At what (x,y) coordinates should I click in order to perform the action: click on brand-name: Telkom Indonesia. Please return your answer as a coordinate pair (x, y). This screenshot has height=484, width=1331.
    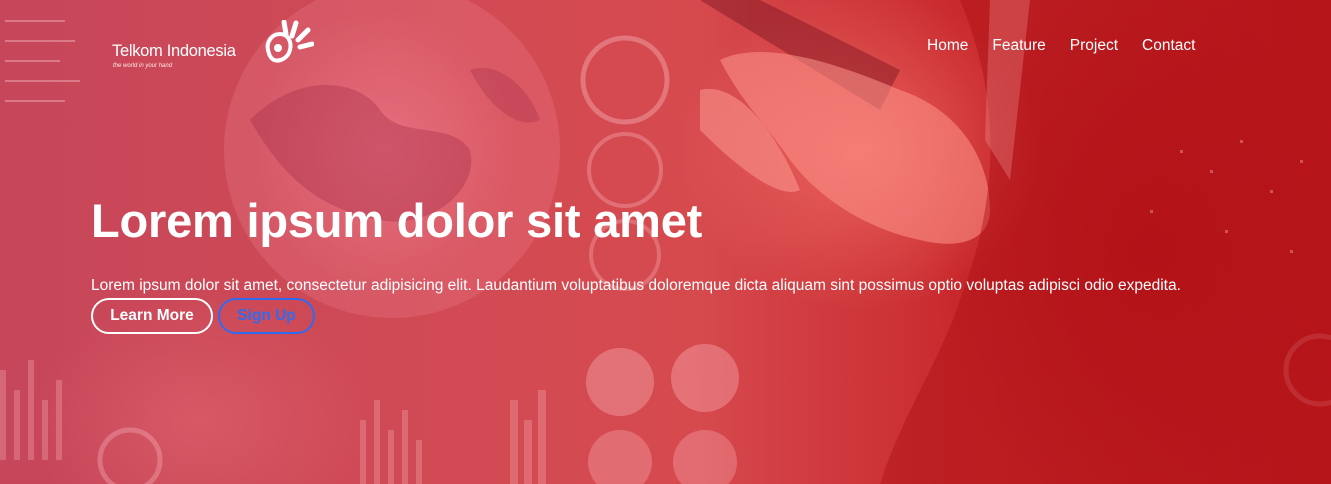
    Looking at the image, I should click on (174, 51).